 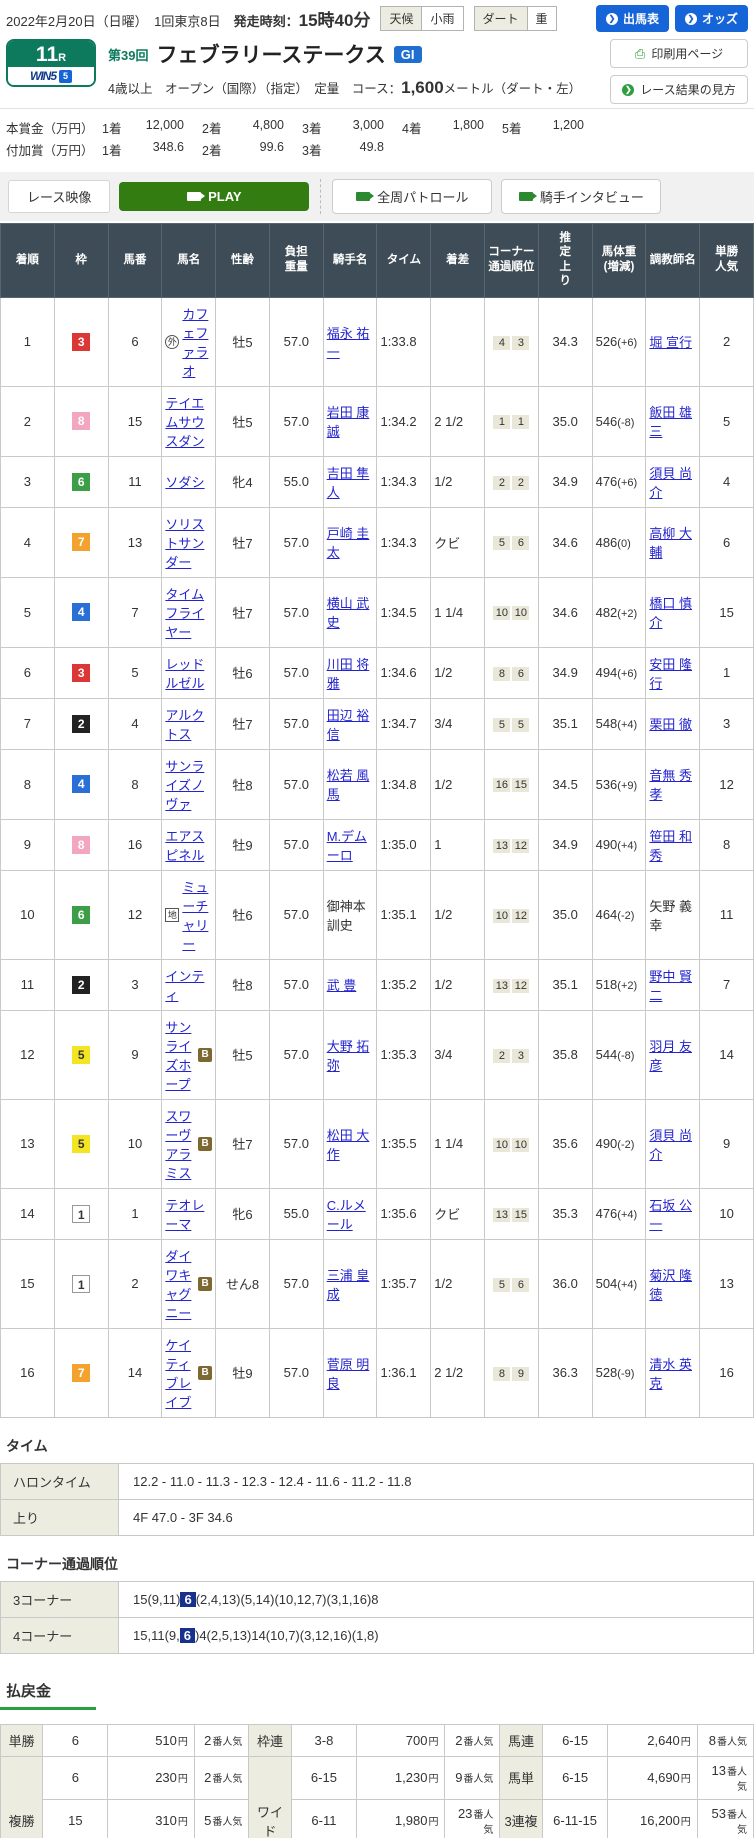 What do you see at coordinates (348, 483) in the screenshot?
I see `jockey-link: 吉田 隼人` at bounding box center [348, 483].